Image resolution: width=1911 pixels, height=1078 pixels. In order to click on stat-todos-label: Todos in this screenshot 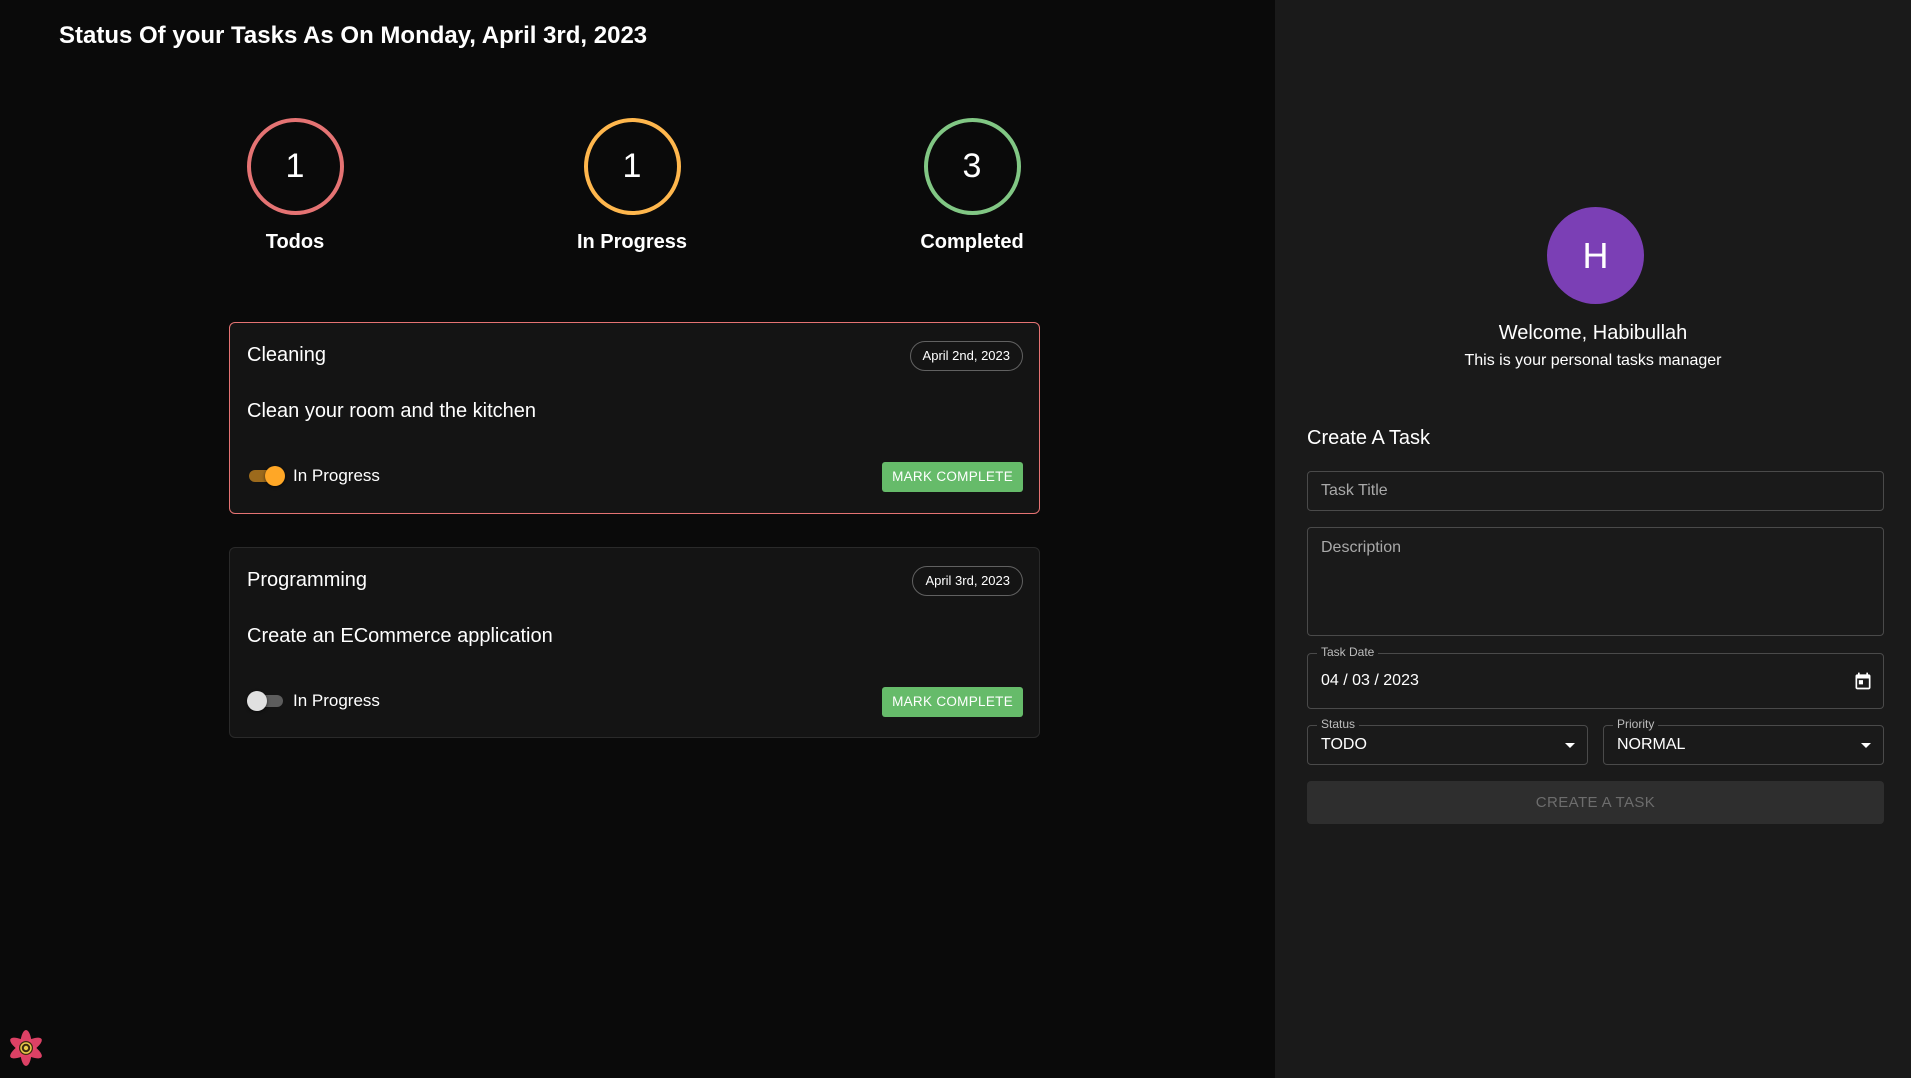, I will do `click(295, 242)`.